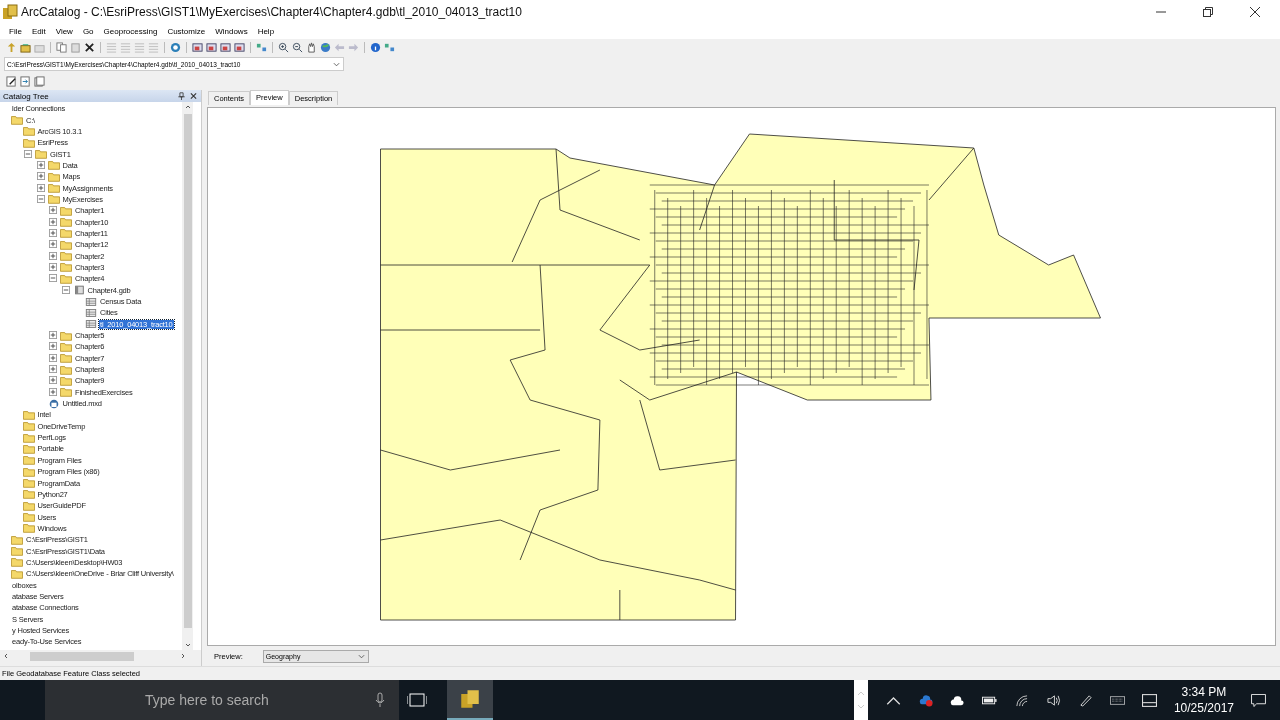 This screenshot has height=720, width=1280. What do you see at coordinates (1021, 700) in the screenshot?
I see `wifi-icon` at bounding box center [1021, 700].